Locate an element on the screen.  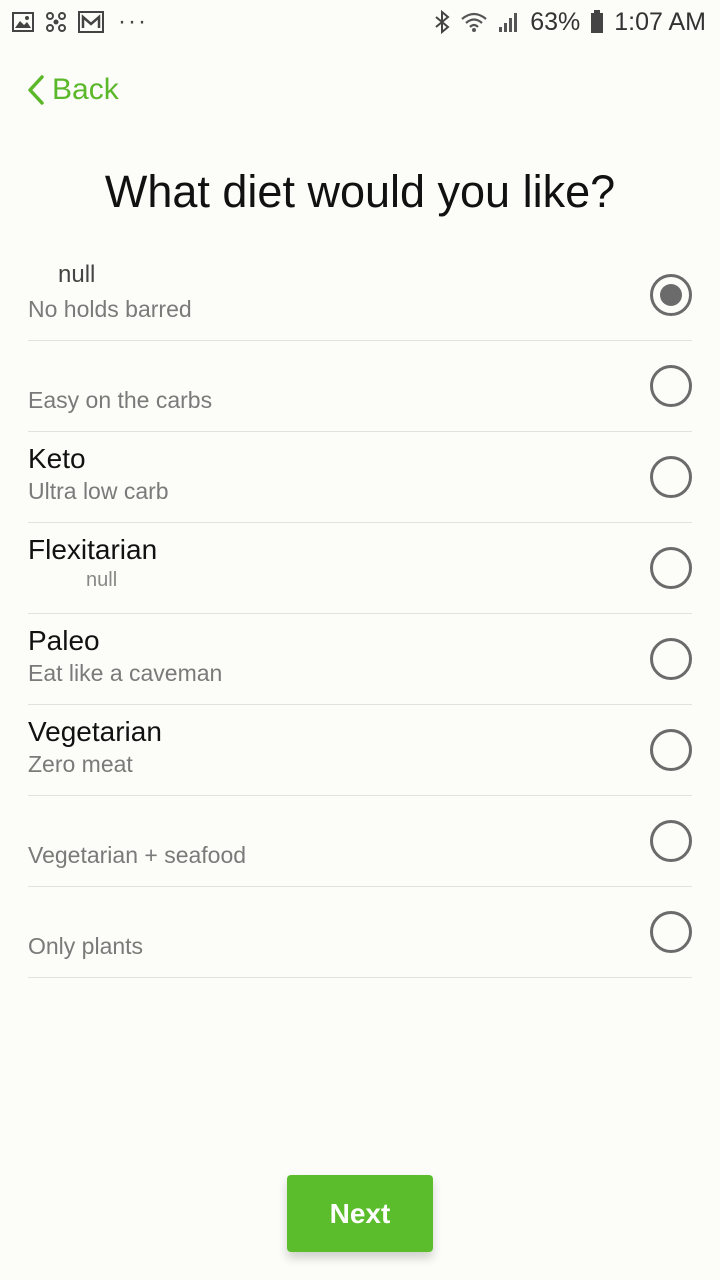
chevron-left-icon is located at coordinates (36, 90).